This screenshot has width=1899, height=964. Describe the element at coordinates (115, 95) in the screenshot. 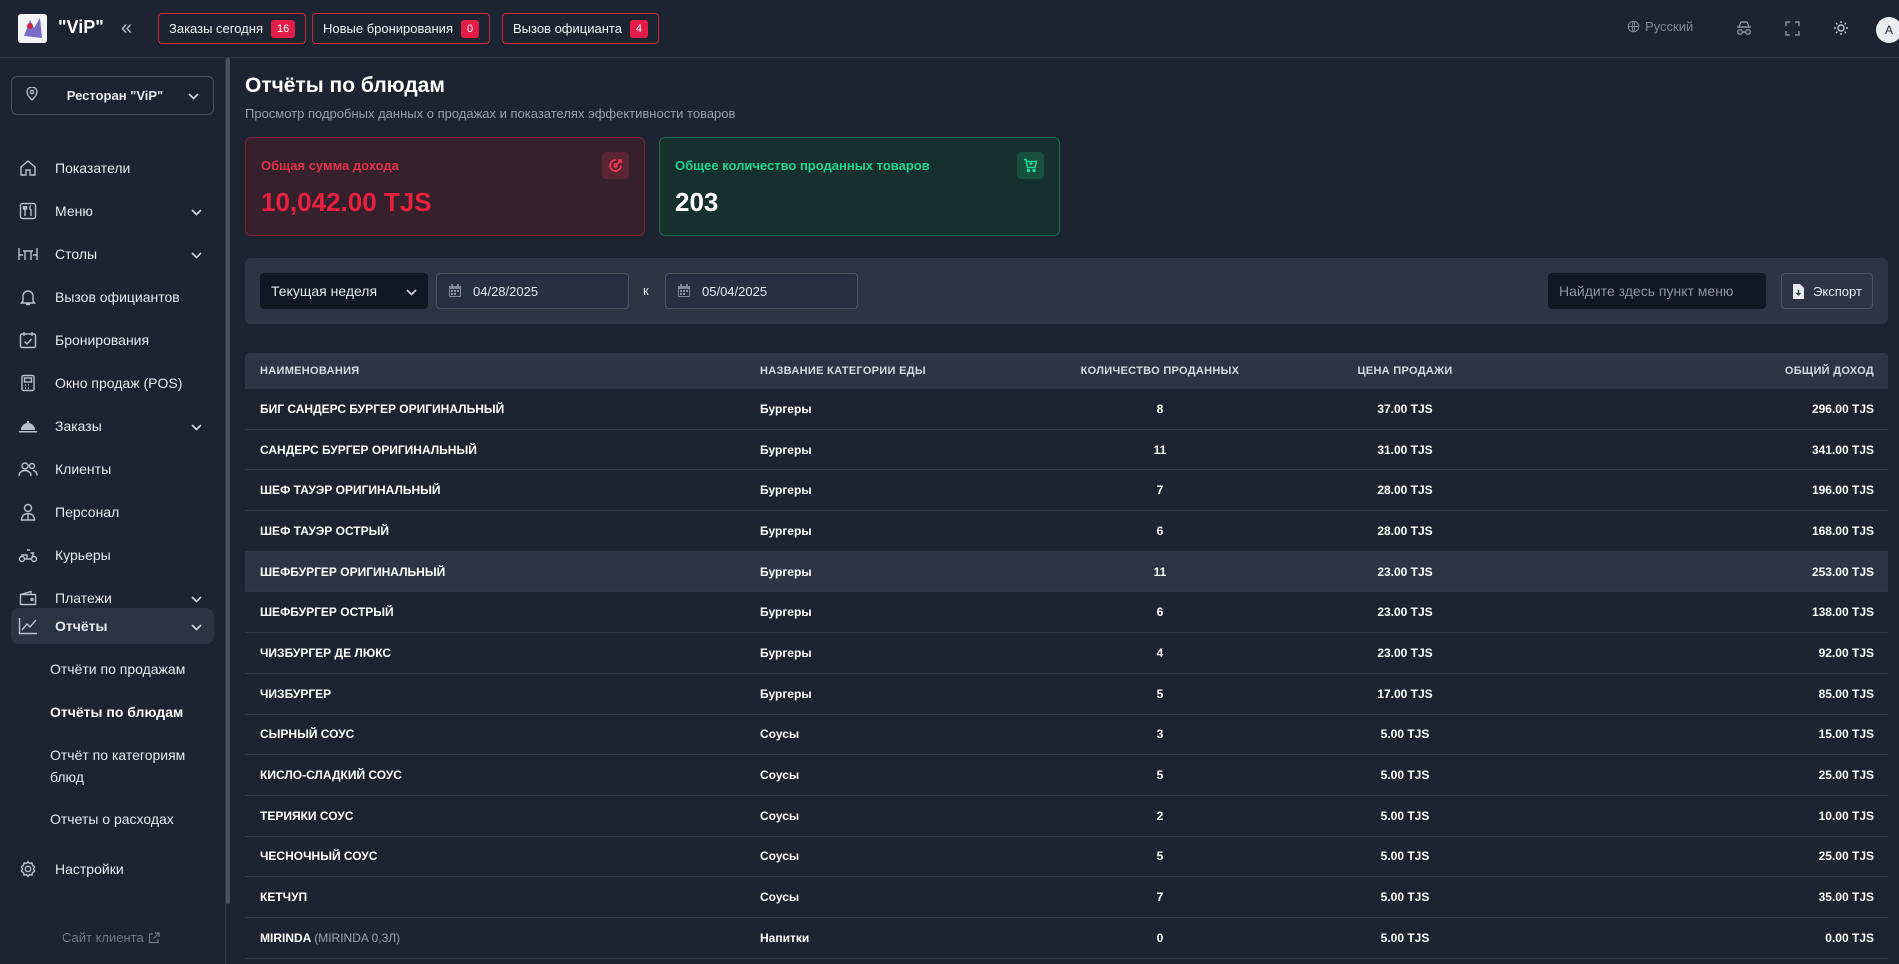

I see `restaurant-name: Ресторан "ViP"` at that location.